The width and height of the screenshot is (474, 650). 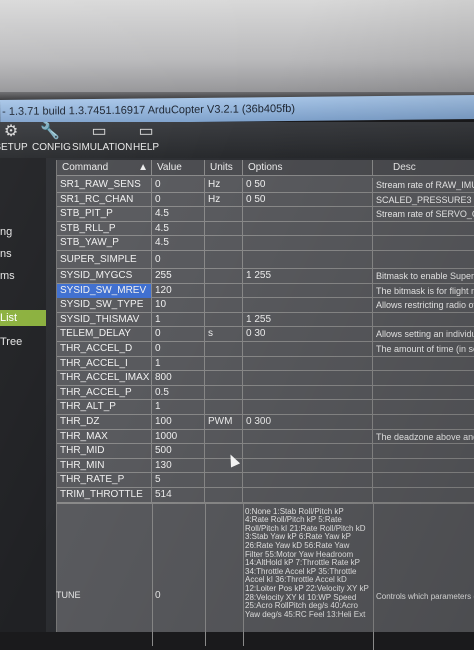 I want to click on tune-value-cell: 0, so click(x=179, y=574).